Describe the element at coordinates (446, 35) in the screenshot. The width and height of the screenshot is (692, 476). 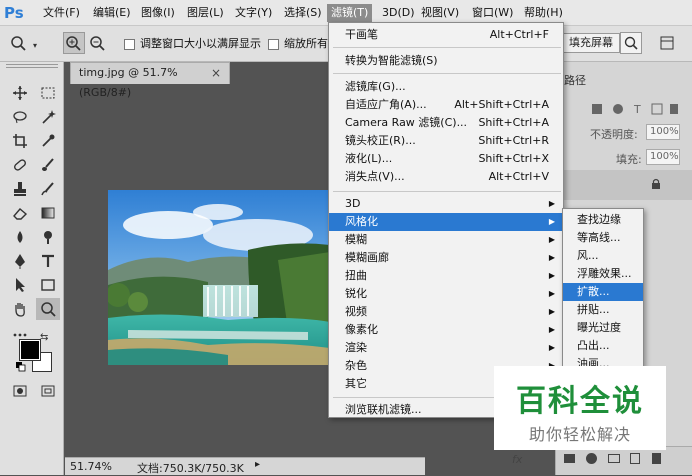
I see `menu-item-last-filter: 干画笔 Alt+Ctrl+F` at that location.